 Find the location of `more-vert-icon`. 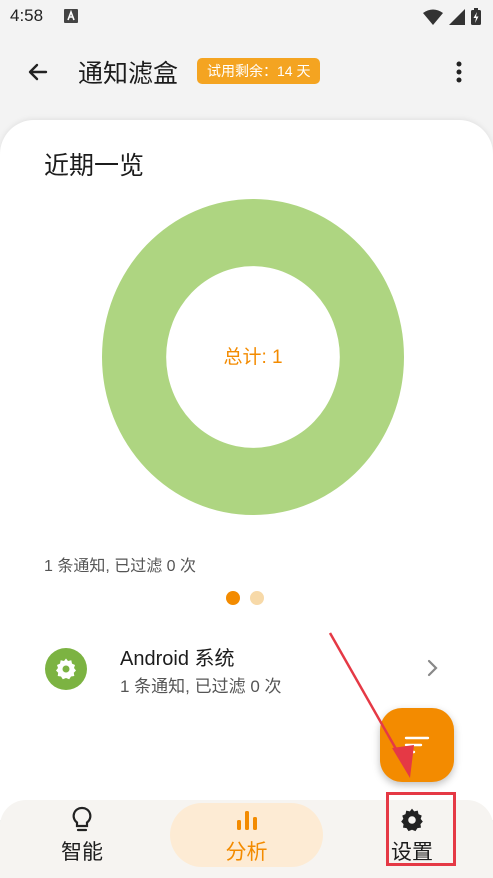

more-vert-icon is located at coordinates (459, 72).